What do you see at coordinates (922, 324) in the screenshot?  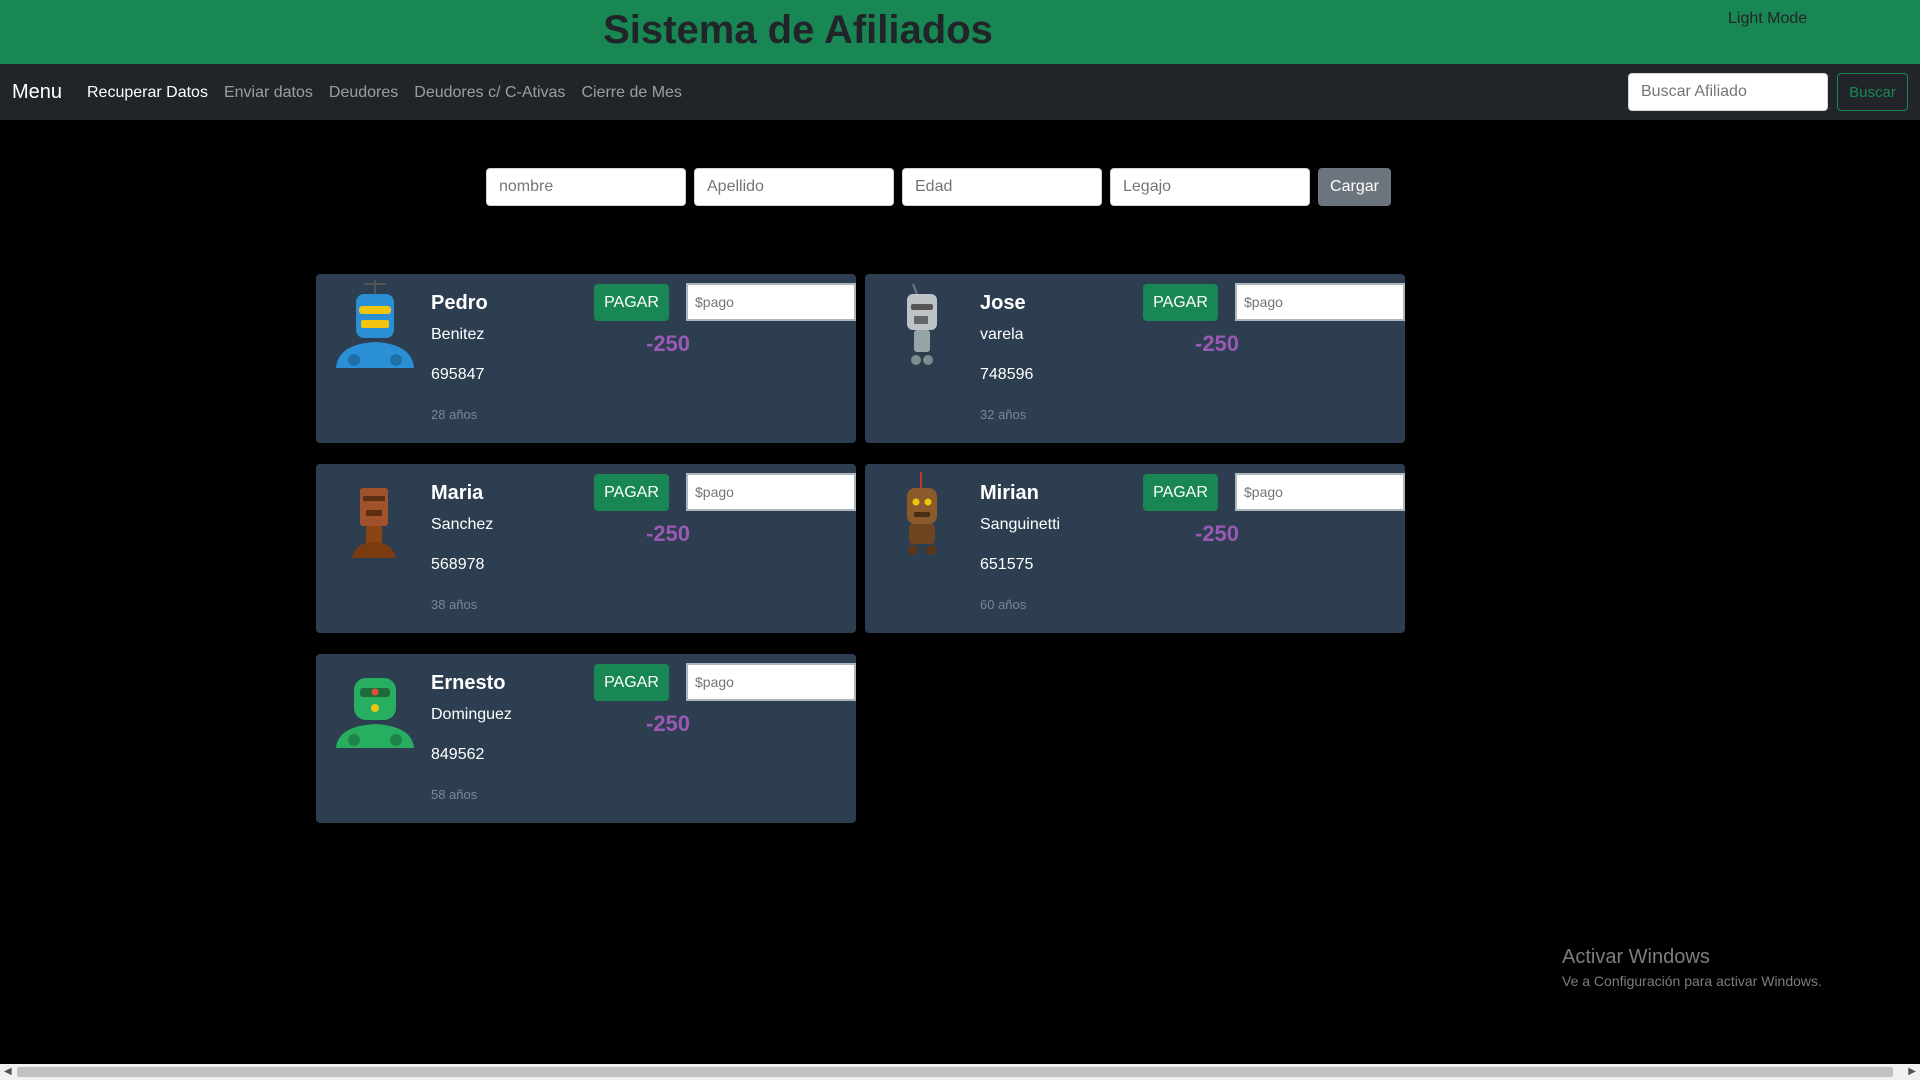 I see `robot-gray-icon` at bounding box center [922, 324].